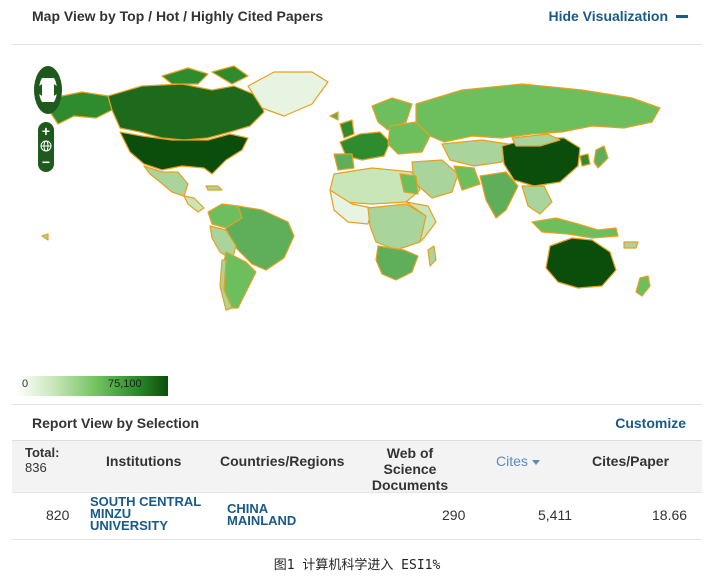 The image size is (714, 576). I want to click on region-iran, so click(467, 178).